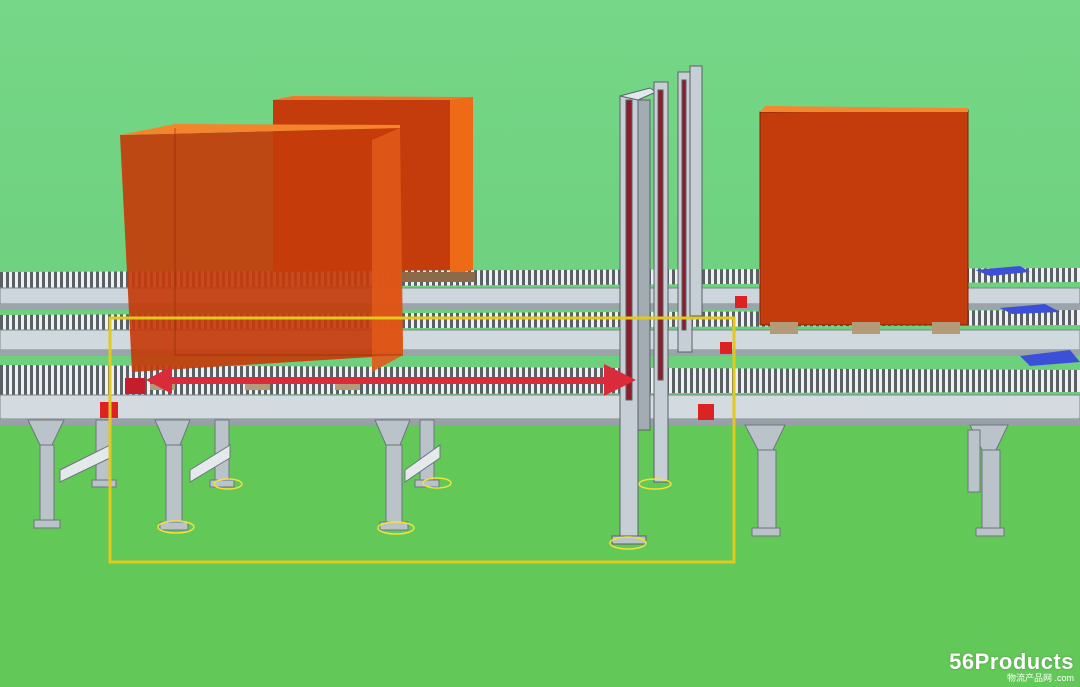  Describe the element at coordinates (864, 220) in the screenshot. I see `pallet-load-right` at that location.